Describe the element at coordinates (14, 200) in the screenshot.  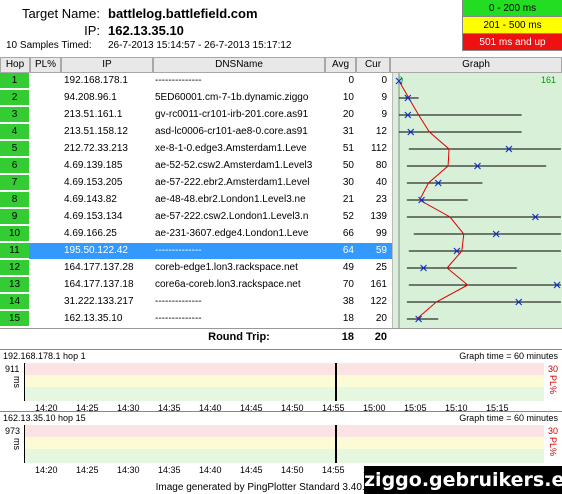
I see `hop-cell: 8` at that location.